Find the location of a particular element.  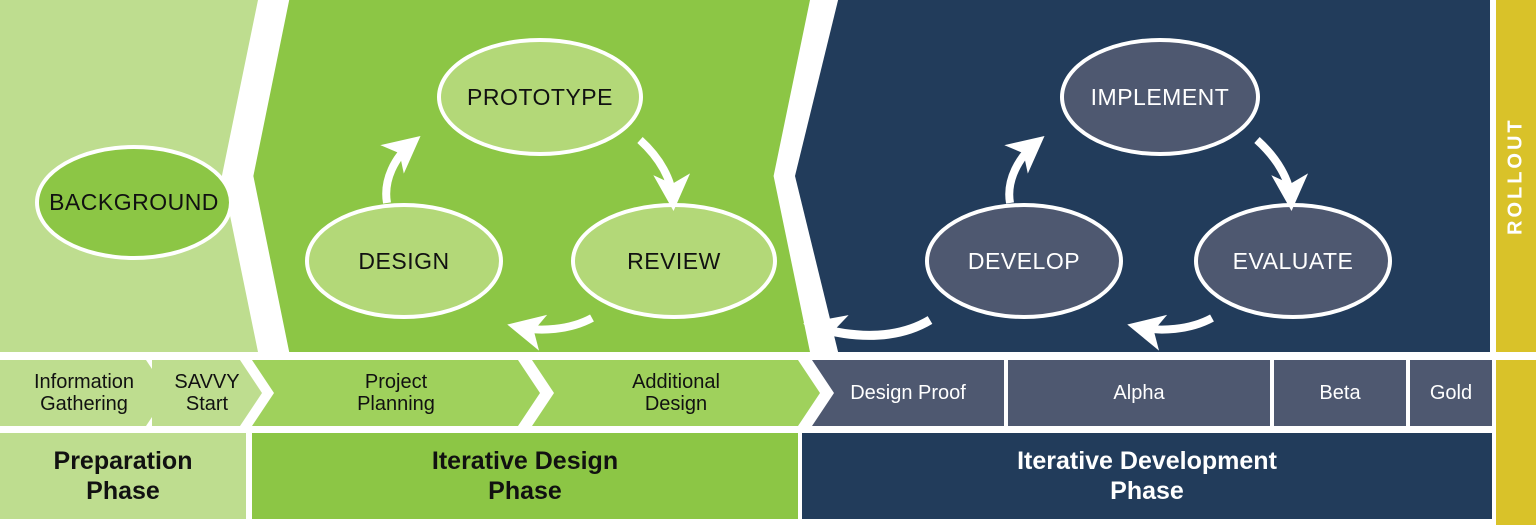

phase-label: Iterative Design Phase is located at coordinates (525, 476).